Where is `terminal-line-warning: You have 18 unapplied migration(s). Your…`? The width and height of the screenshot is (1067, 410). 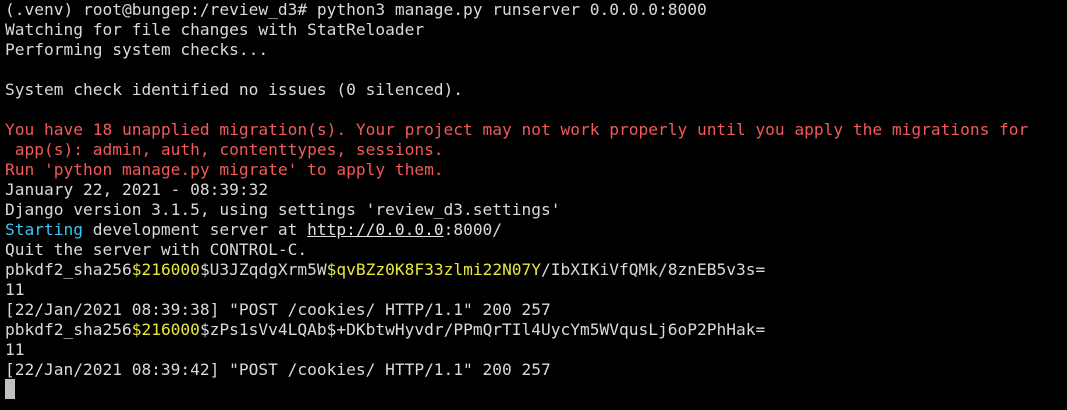
terminal-line-warning: You have 18 unapplied migration(s). Your… is located at coordinates (536, 130).